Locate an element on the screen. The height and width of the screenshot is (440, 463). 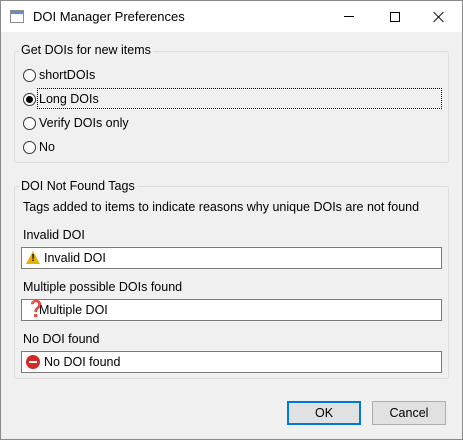
radio-label: shortDOIs is located at coordinates (67, 75).